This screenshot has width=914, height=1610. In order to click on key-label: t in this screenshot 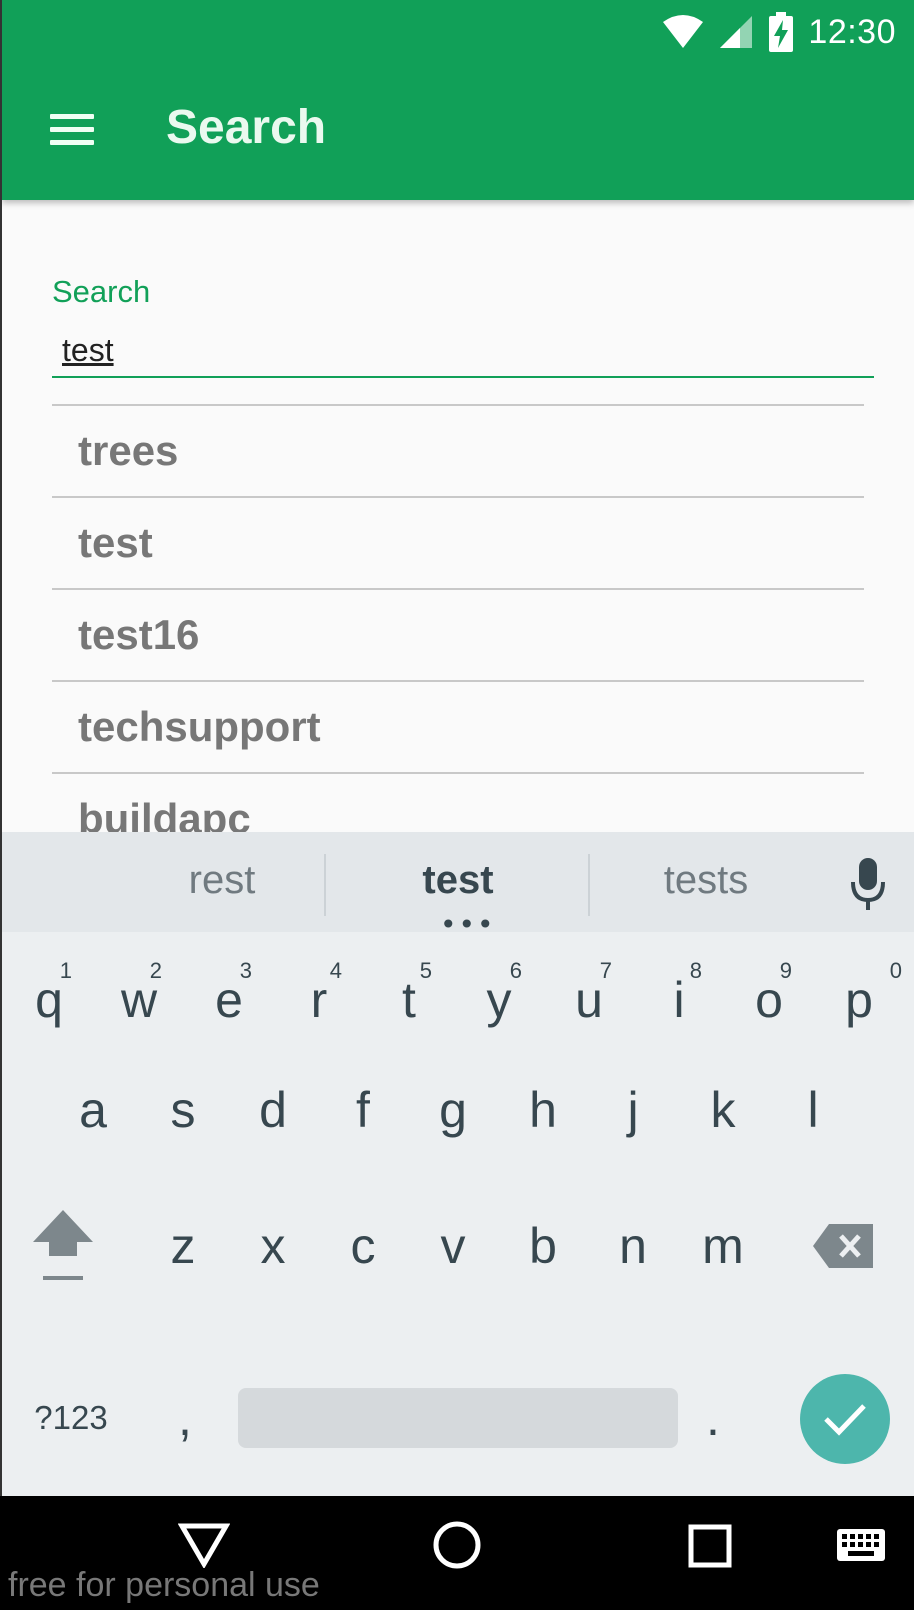, I will do `click(409, 1000)`.